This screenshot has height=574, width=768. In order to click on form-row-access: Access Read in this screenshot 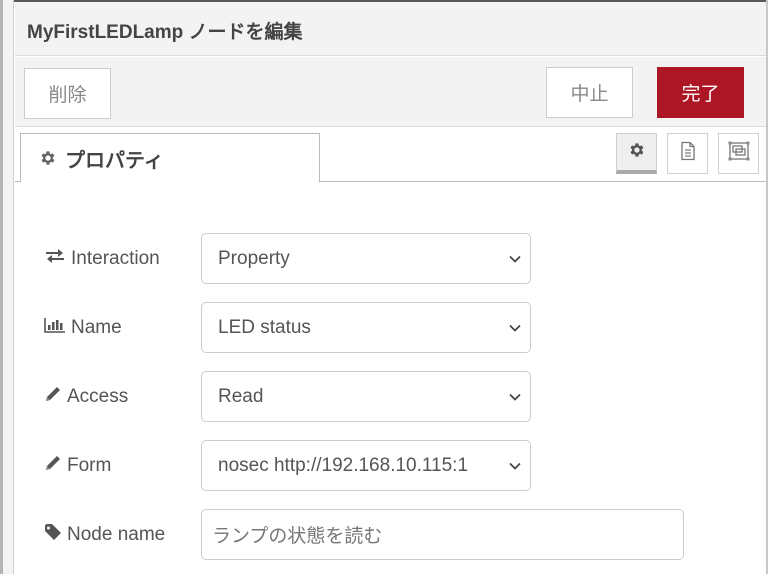, I will do `click(390, 397)`.